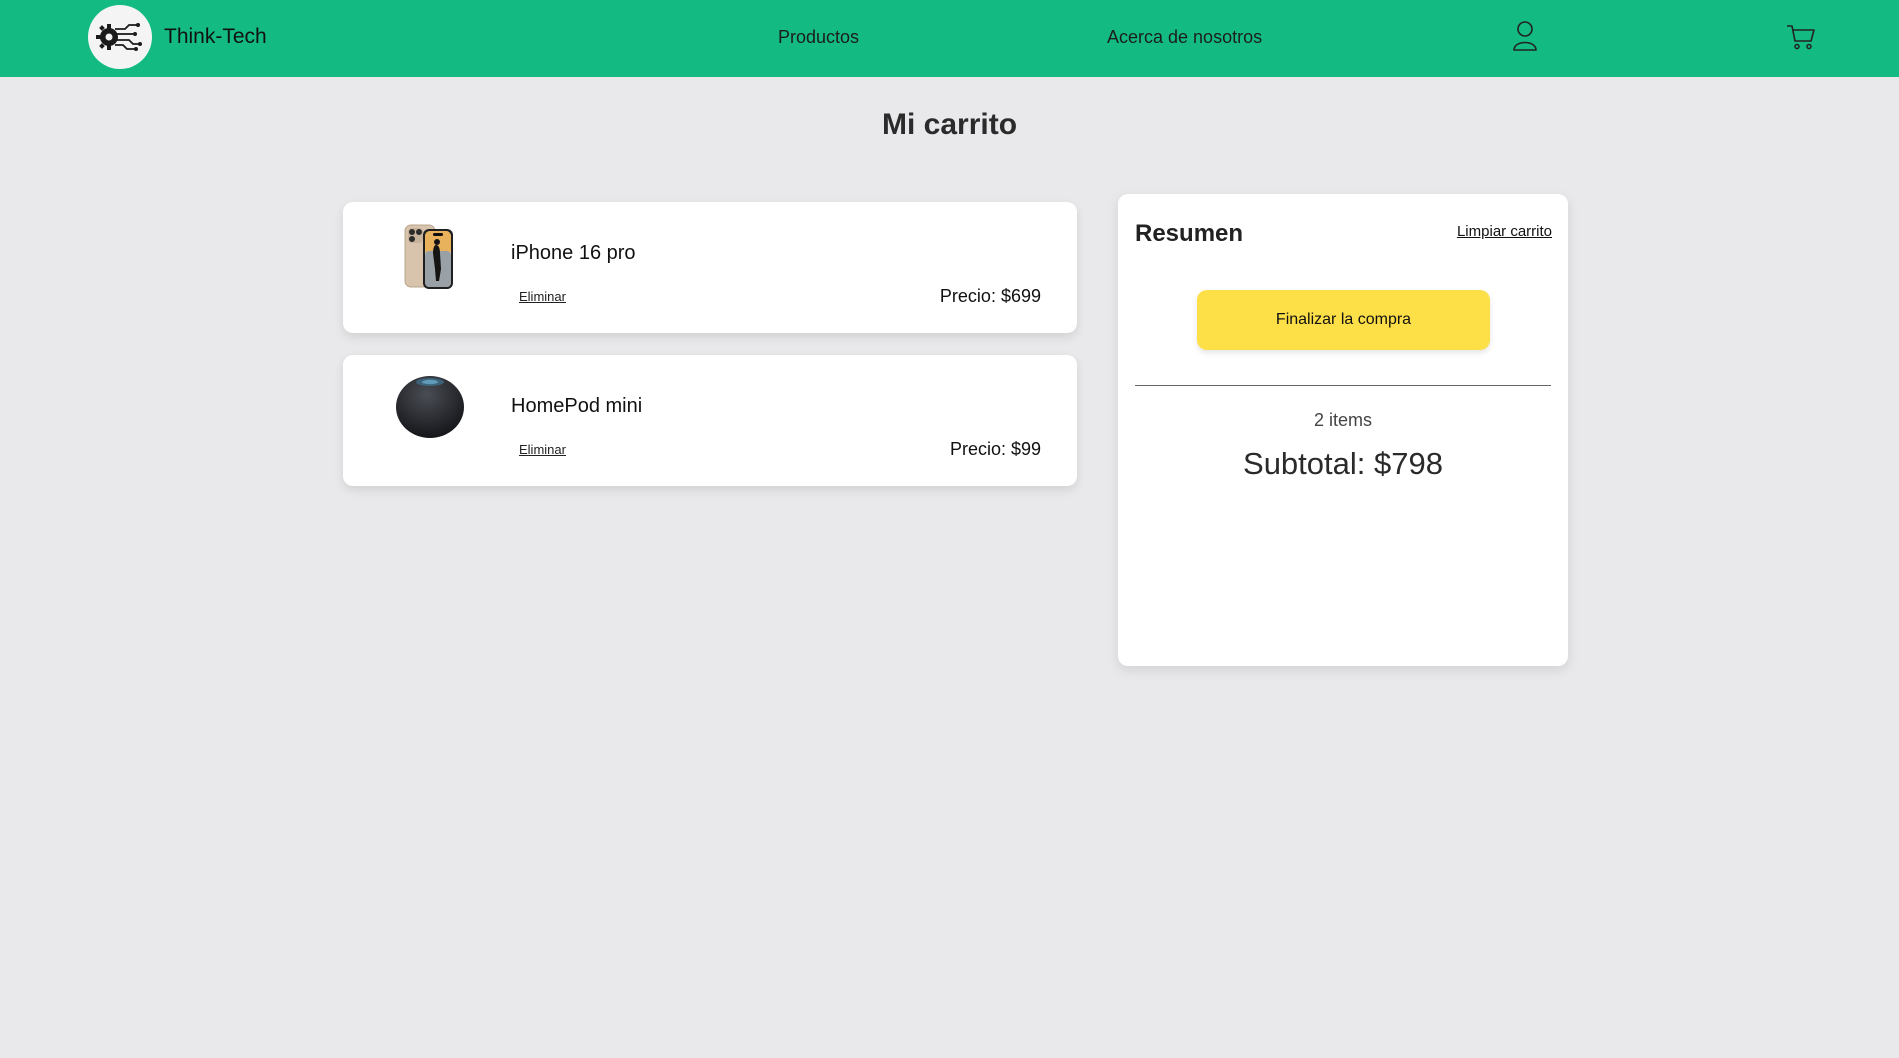 This screenshot has height=1058, width=1899. I want to click on cart-item: HomePod mini Eliminar Precio: $99, so click(710, 420).